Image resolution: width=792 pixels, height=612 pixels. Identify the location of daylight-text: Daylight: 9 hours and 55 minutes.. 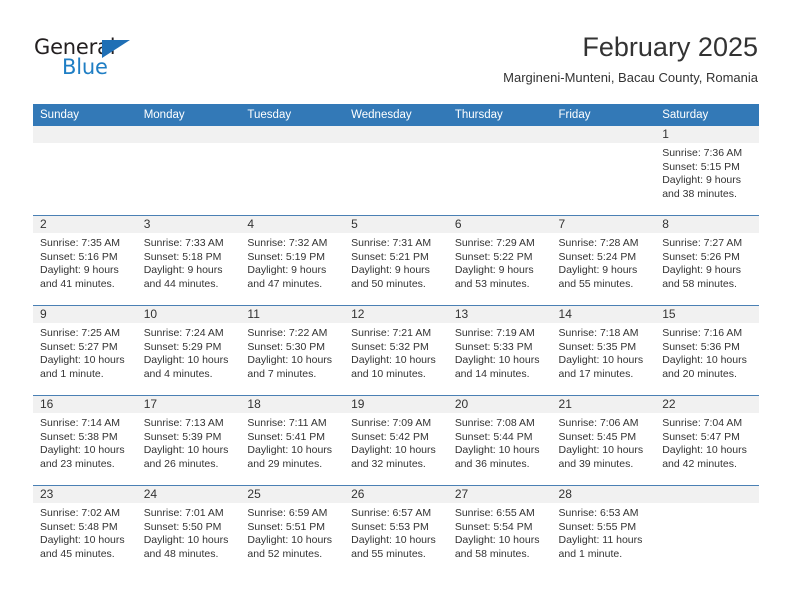
(598, 277).